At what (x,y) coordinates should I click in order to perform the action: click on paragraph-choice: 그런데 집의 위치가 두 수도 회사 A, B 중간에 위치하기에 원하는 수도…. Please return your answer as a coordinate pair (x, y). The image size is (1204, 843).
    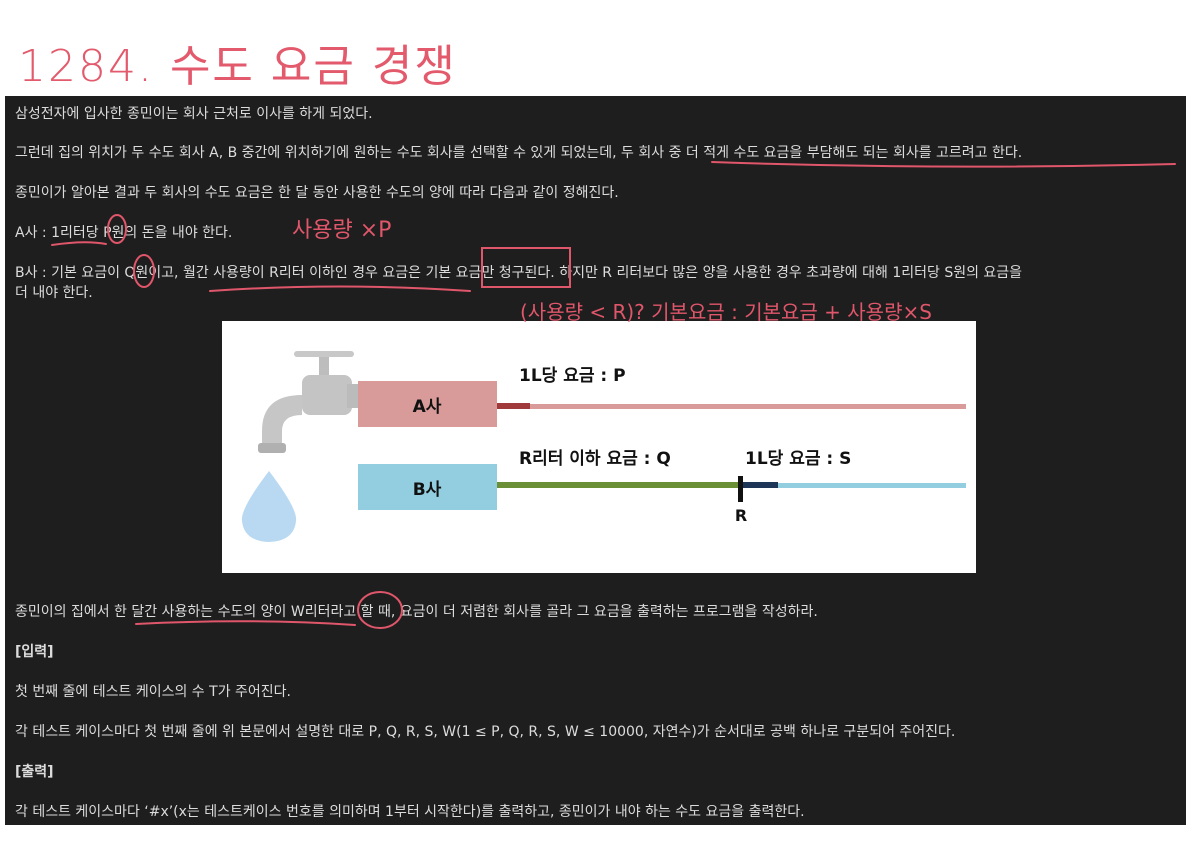
    Looking at the image, I should click on (519, 153).